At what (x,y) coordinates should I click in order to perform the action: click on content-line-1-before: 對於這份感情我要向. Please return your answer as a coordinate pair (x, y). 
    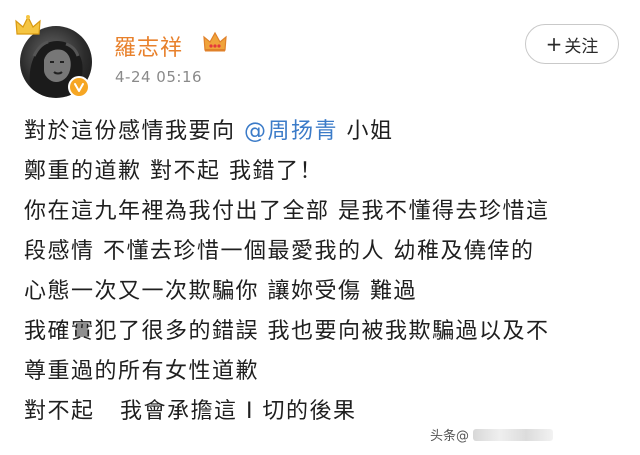
    Looking at the image, I should click on (134, 131).